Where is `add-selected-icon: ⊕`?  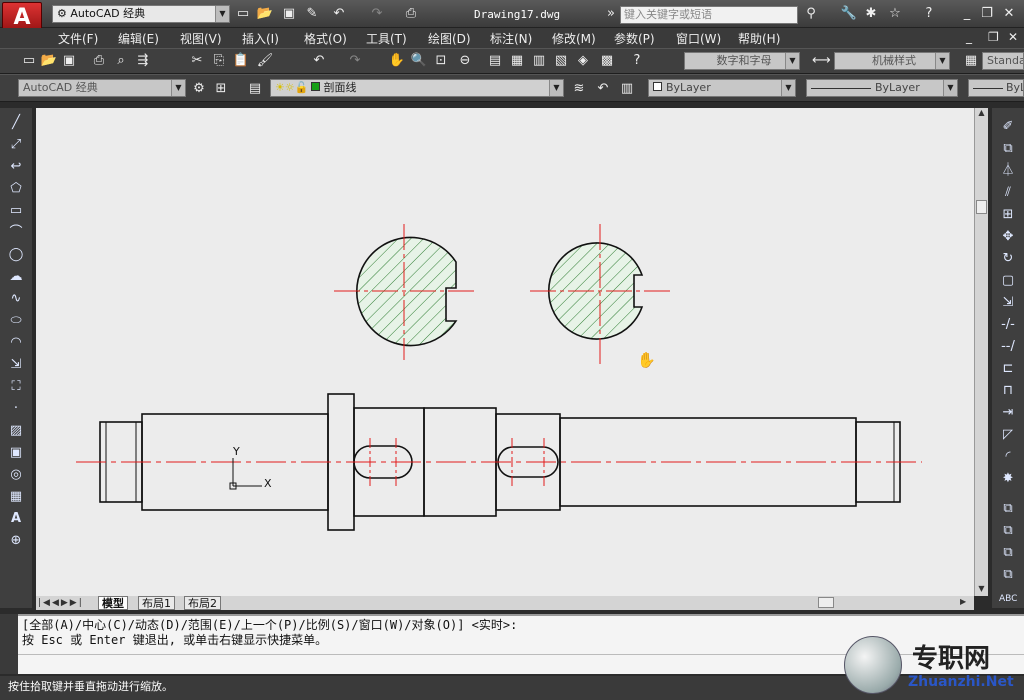
add-selected-icon: ⊕ is located at coordinates (16, 541).